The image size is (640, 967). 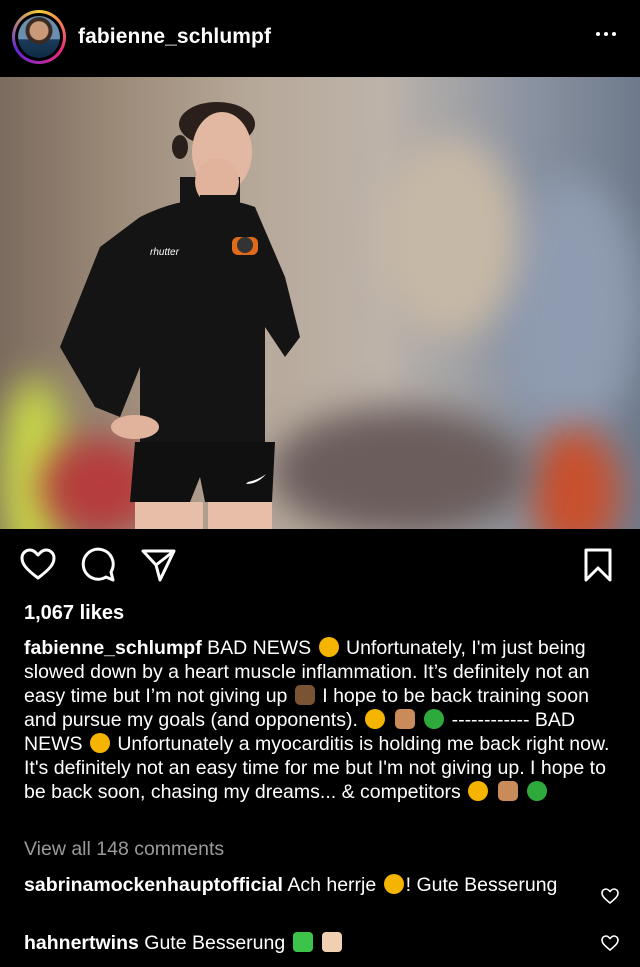 I want to click on folded-hands-emoji-icon, so click(x=332, y=942).